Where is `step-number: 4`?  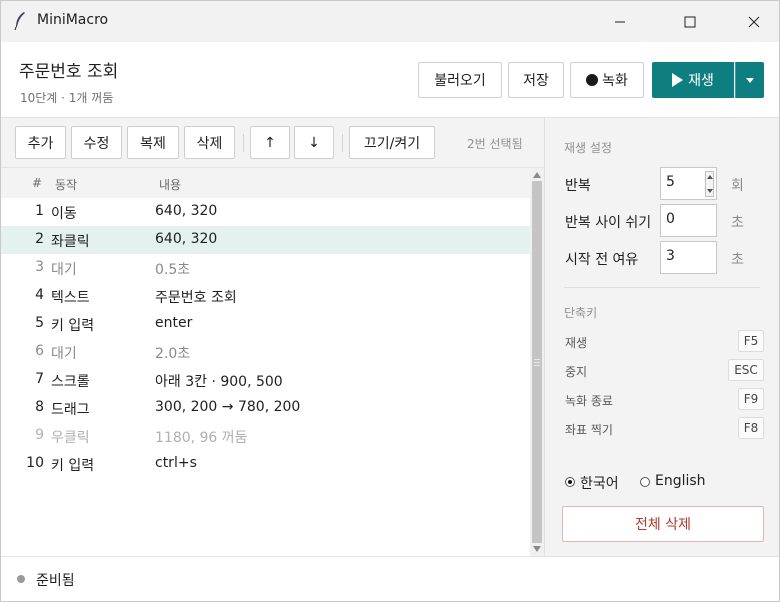
step-number: 4 is located at coordinates (39, 295).